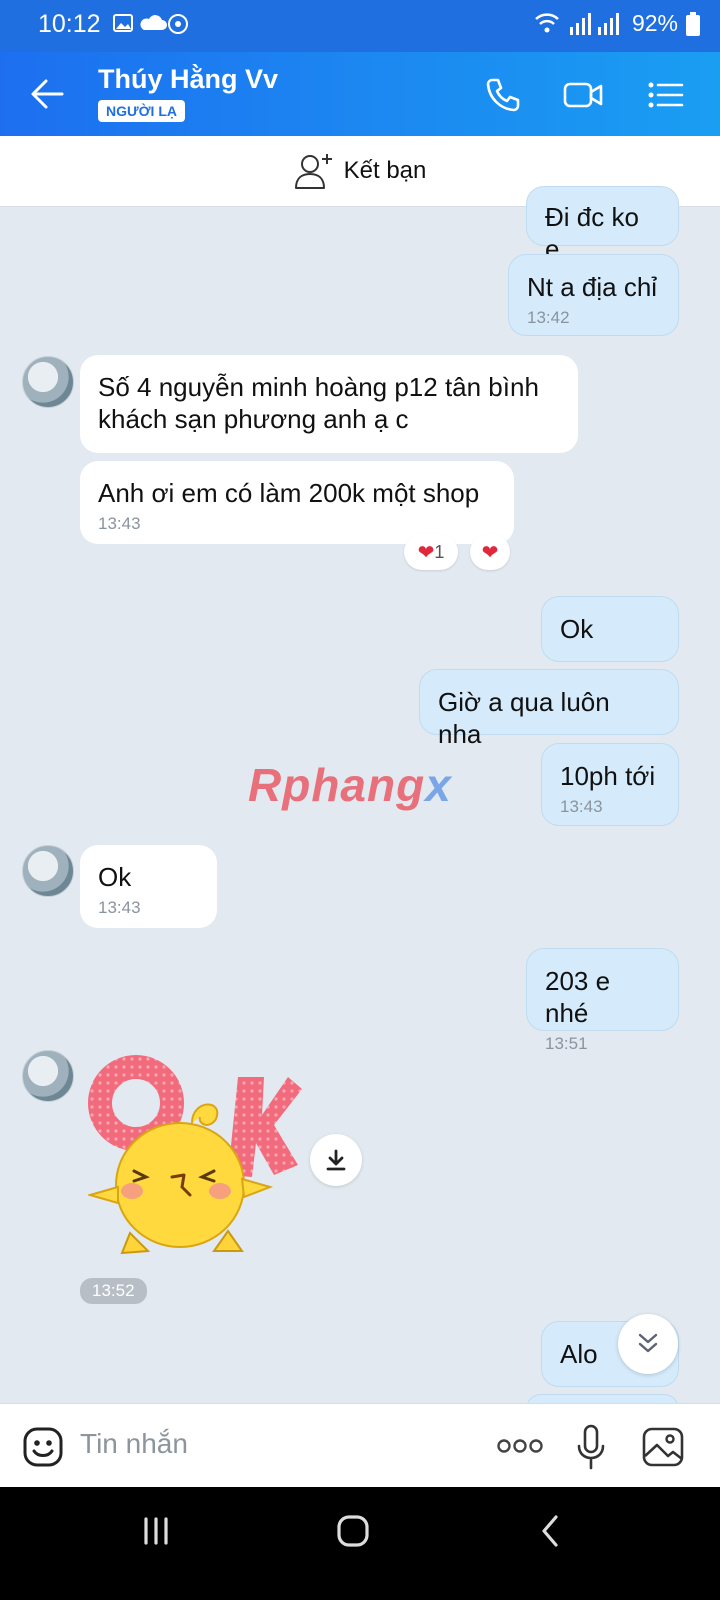 This screenshot has height=1600, width=720. What do you see at coordinates (318, 387) in the screenshot?
I see `message-text-line: Số 4 nguyễn minh hoàng p12 tân bình` at bounding box center [318, 387].